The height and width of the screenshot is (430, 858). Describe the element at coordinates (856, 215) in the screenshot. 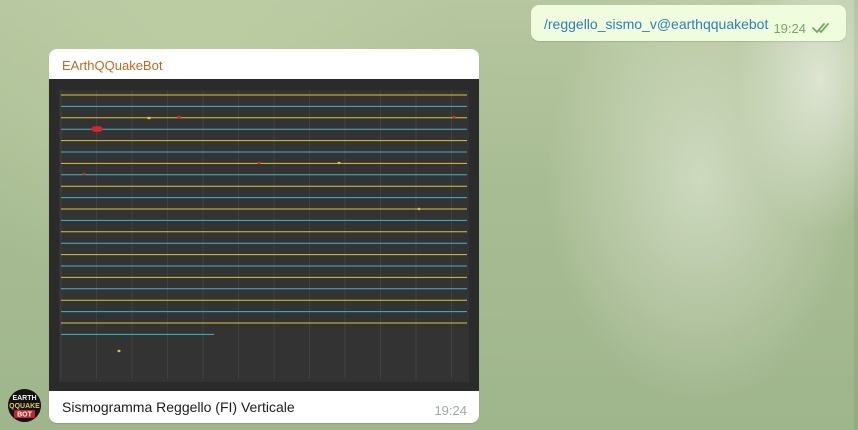

I see `scrollbar` at that location.